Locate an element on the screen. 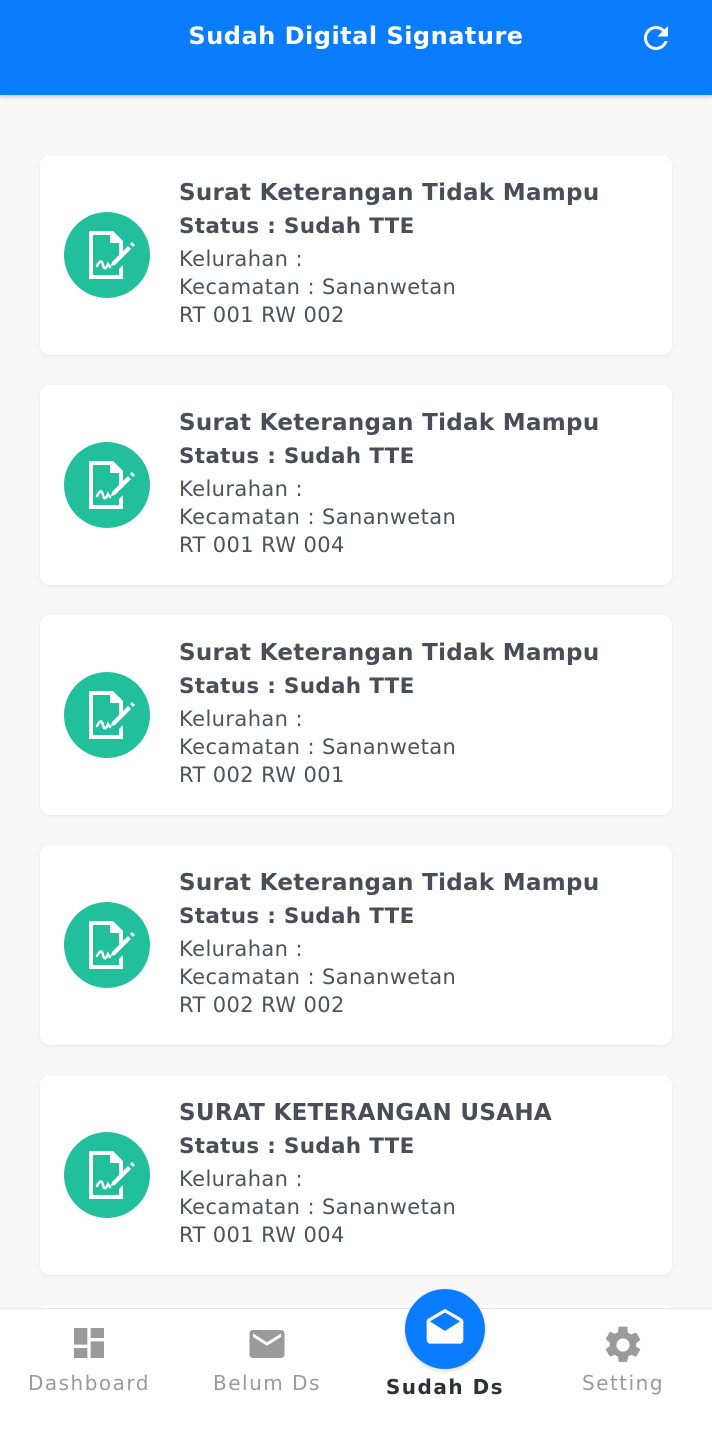 The image size is (712, 1440). refresh-icon is located at coordinates (655, 37).